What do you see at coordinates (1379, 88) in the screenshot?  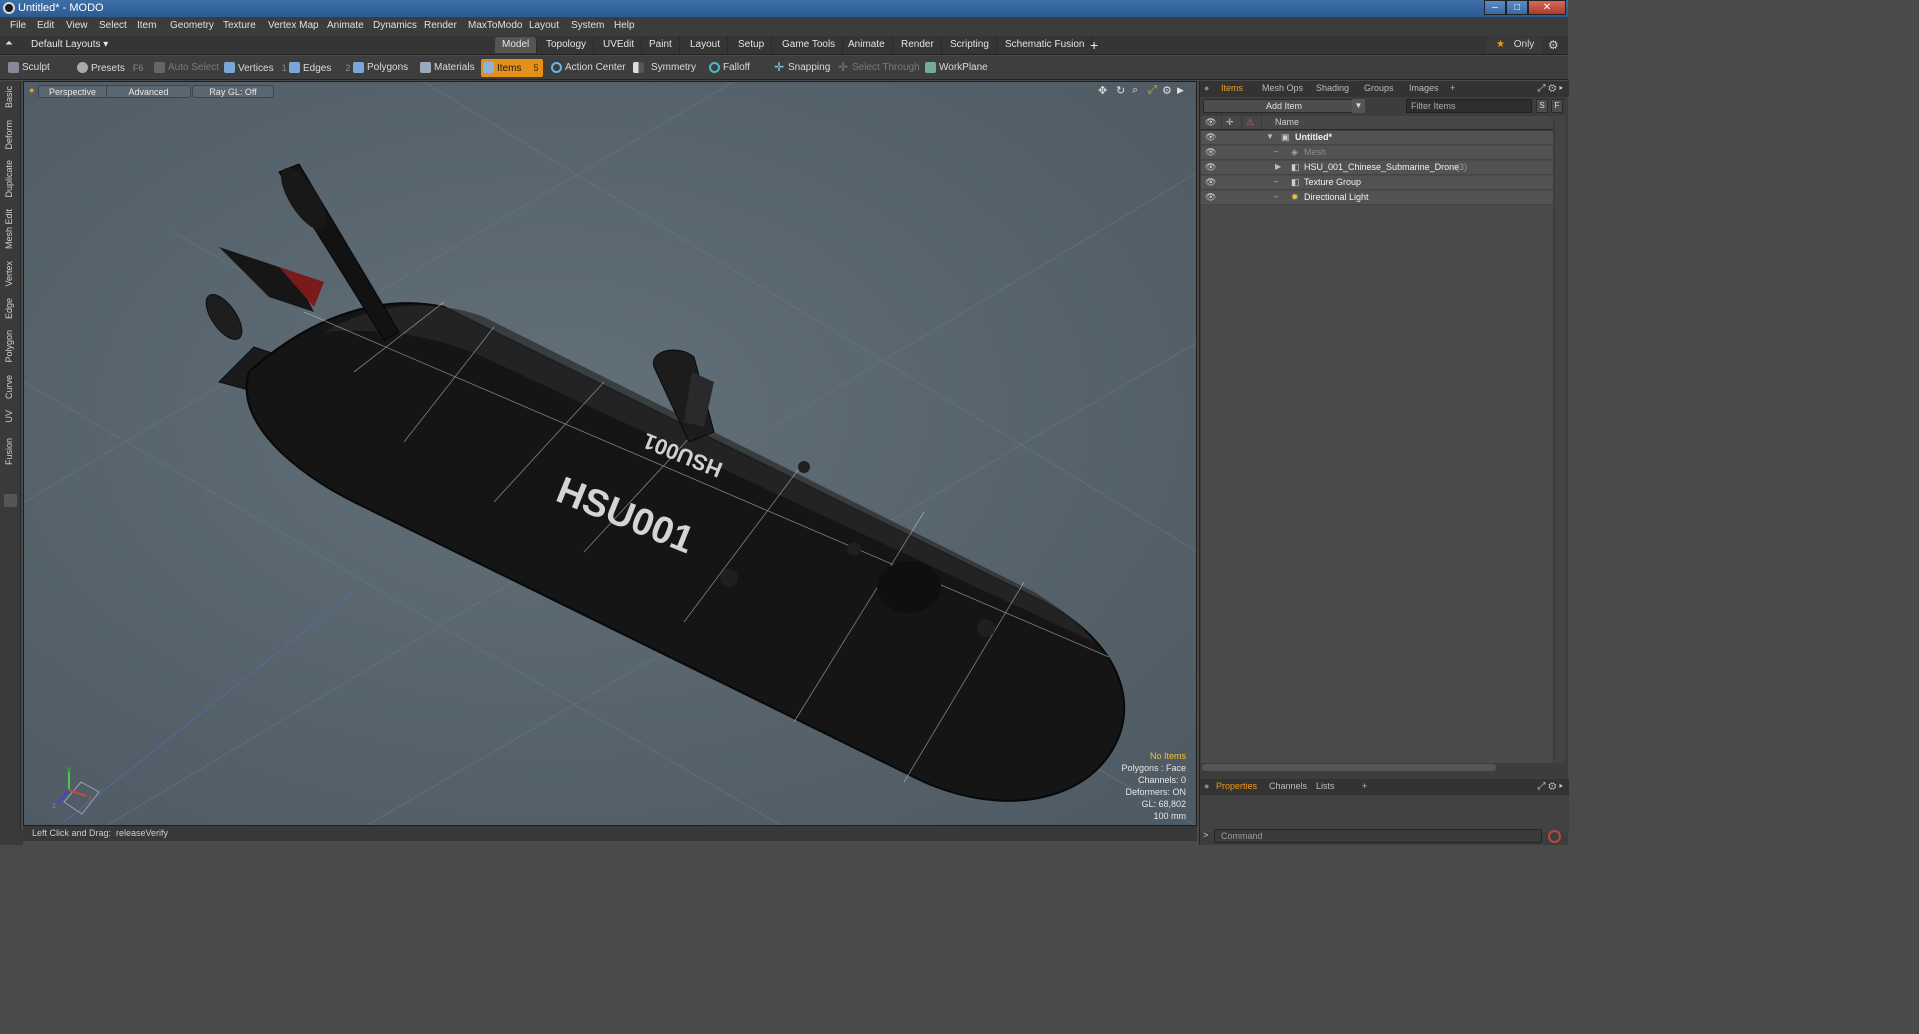 I see `tab-groups: Groups` at bounding box center [1379, 88].